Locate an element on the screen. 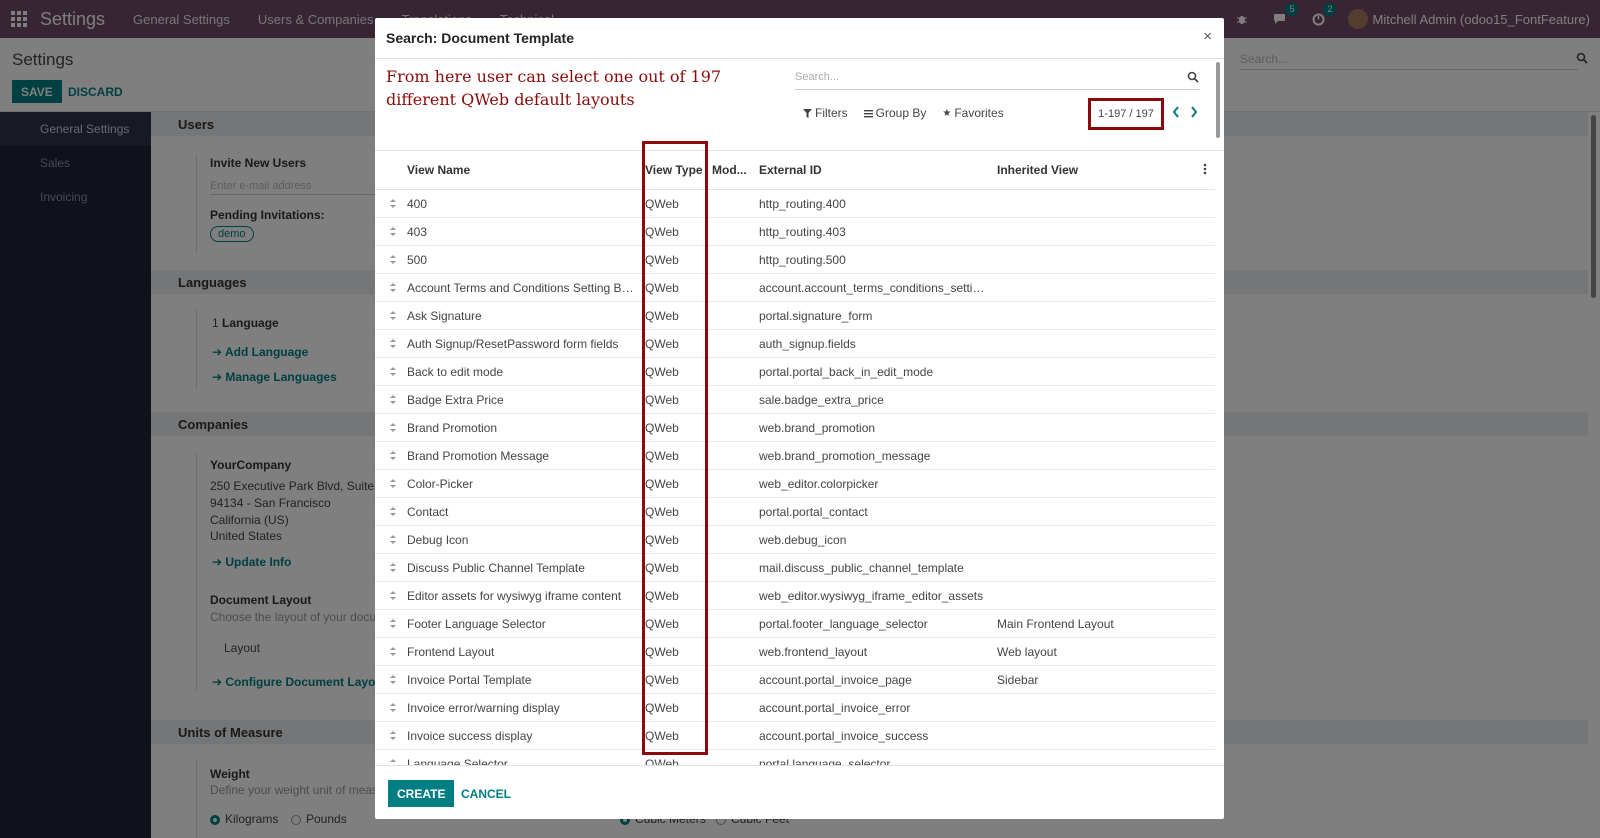 The height and width of the screenshot is (838, 1600). column-external-id: External ID is located at coordinates (873, 170).